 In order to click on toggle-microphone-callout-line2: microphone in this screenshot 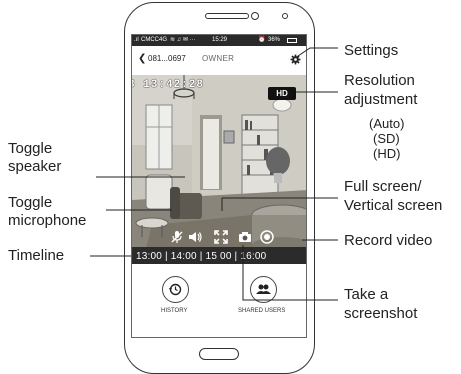, I will do `click(47, 220)`.